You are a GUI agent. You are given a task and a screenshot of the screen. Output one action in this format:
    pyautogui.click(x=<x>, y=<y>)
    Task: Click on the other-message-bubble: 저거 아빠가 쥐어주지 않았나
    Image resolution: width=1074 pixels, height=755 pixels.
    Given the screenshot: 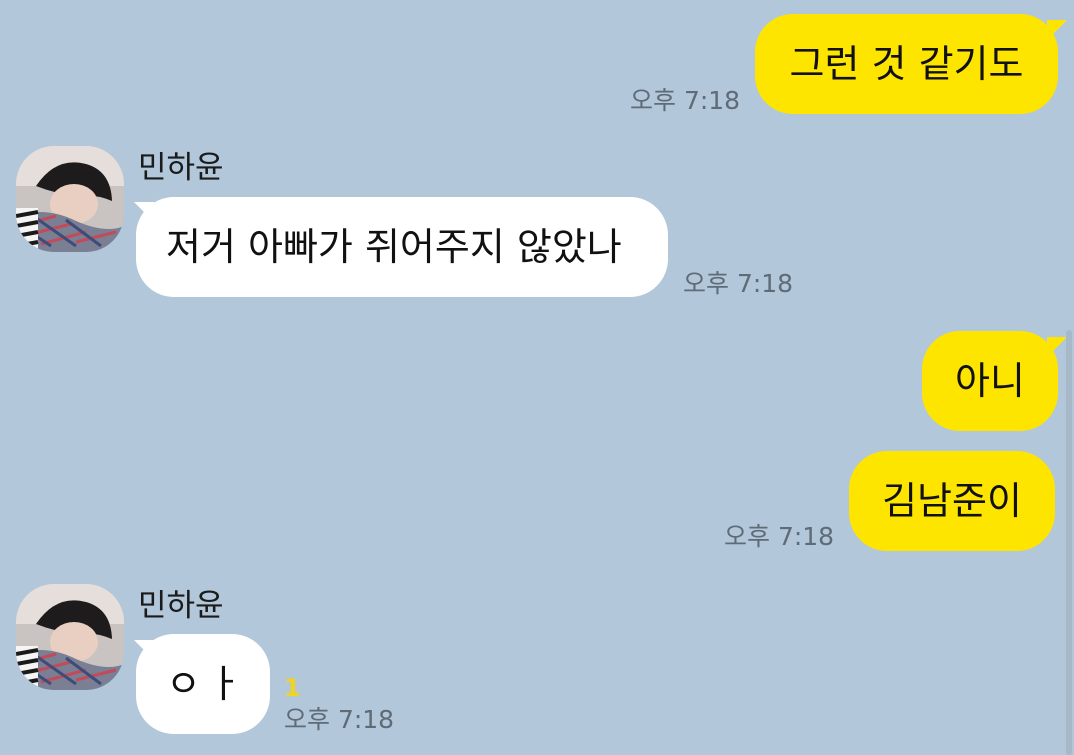 What is the action you would take?
    pyautogui.click(x=402, y=247)
    